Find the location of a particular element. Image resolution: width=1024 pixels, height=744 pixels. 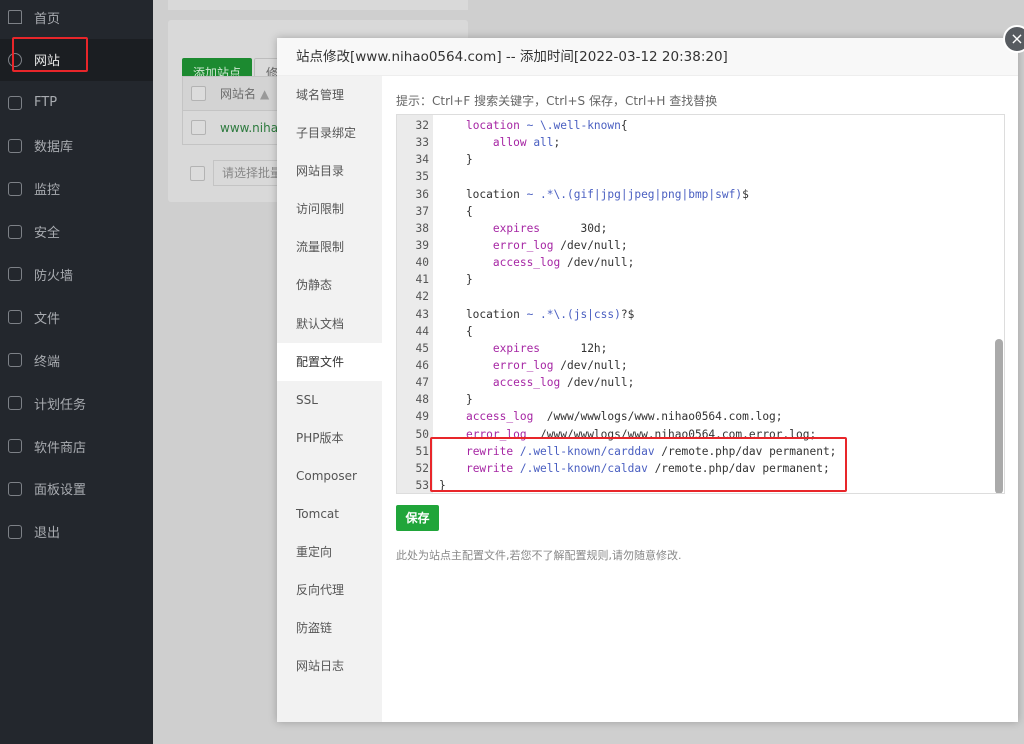

line-number: 51 is located at coordinates (422, 451).